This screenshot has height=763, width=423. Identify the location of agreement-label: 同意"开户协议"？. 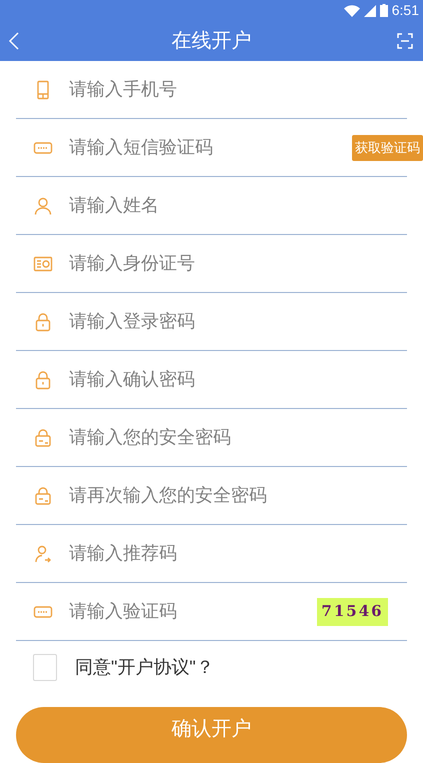
(144, 667).